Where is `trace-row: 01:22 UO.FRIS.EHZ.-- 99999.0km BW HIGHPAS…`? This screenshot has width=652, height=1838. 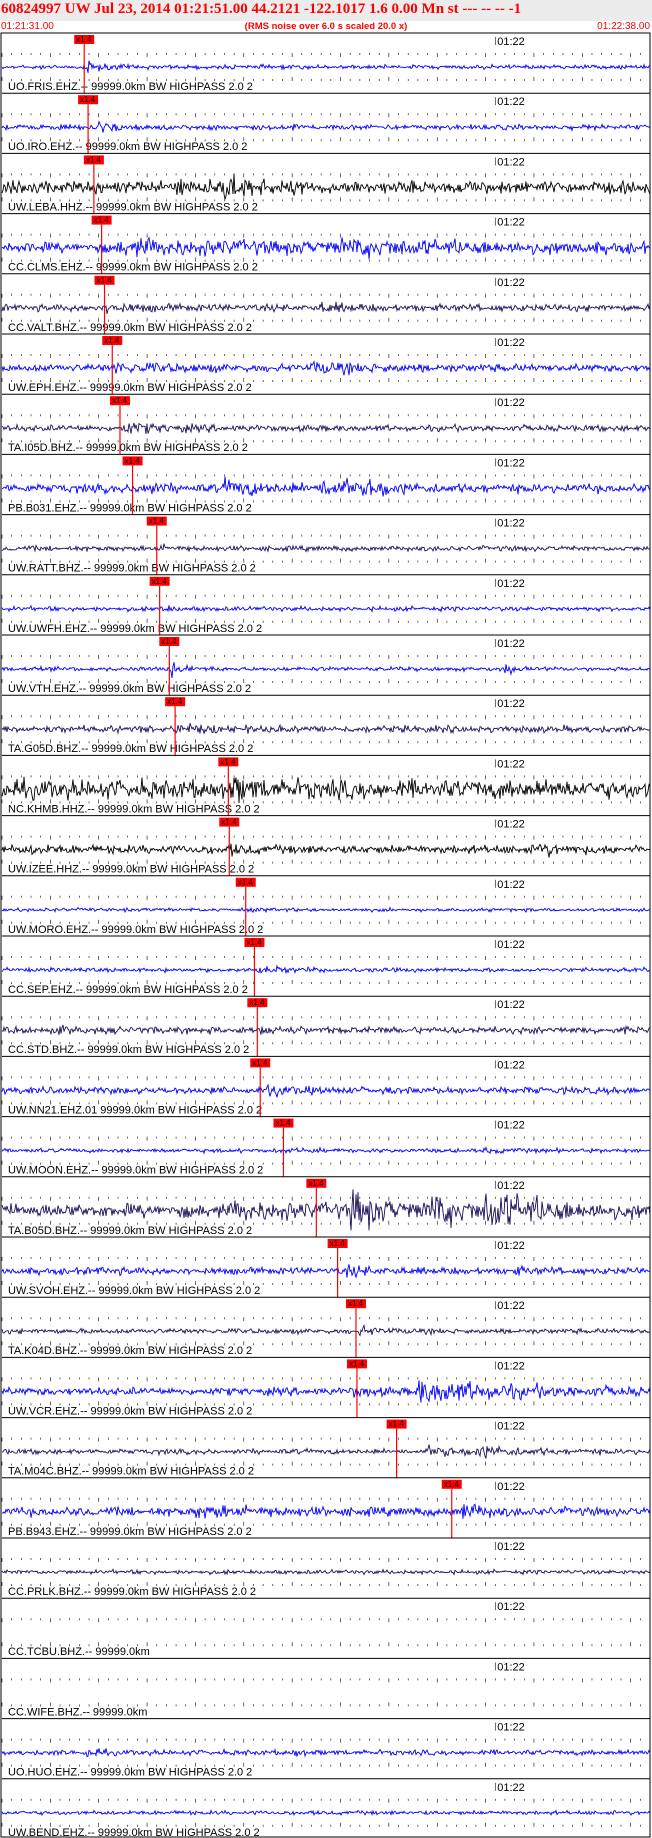 trace-row: 01:22 UO.FRIS.EHZ.-- 99999.0km BW HIGHPAS… is located at coordinates (326, 64).